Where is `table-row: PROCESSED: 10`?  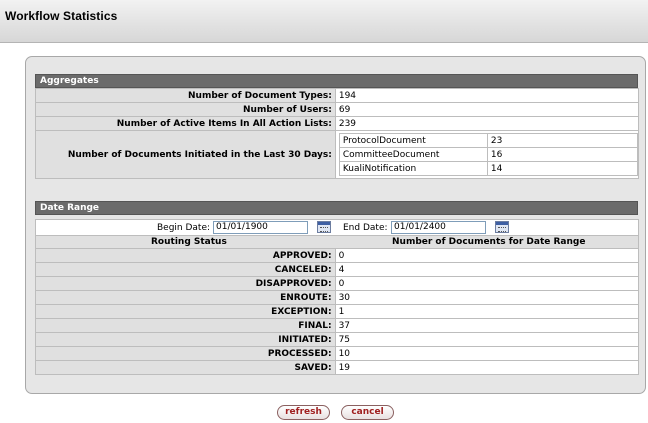 table-row: PROCESSED: 10 is located at coordinates (337, 353).